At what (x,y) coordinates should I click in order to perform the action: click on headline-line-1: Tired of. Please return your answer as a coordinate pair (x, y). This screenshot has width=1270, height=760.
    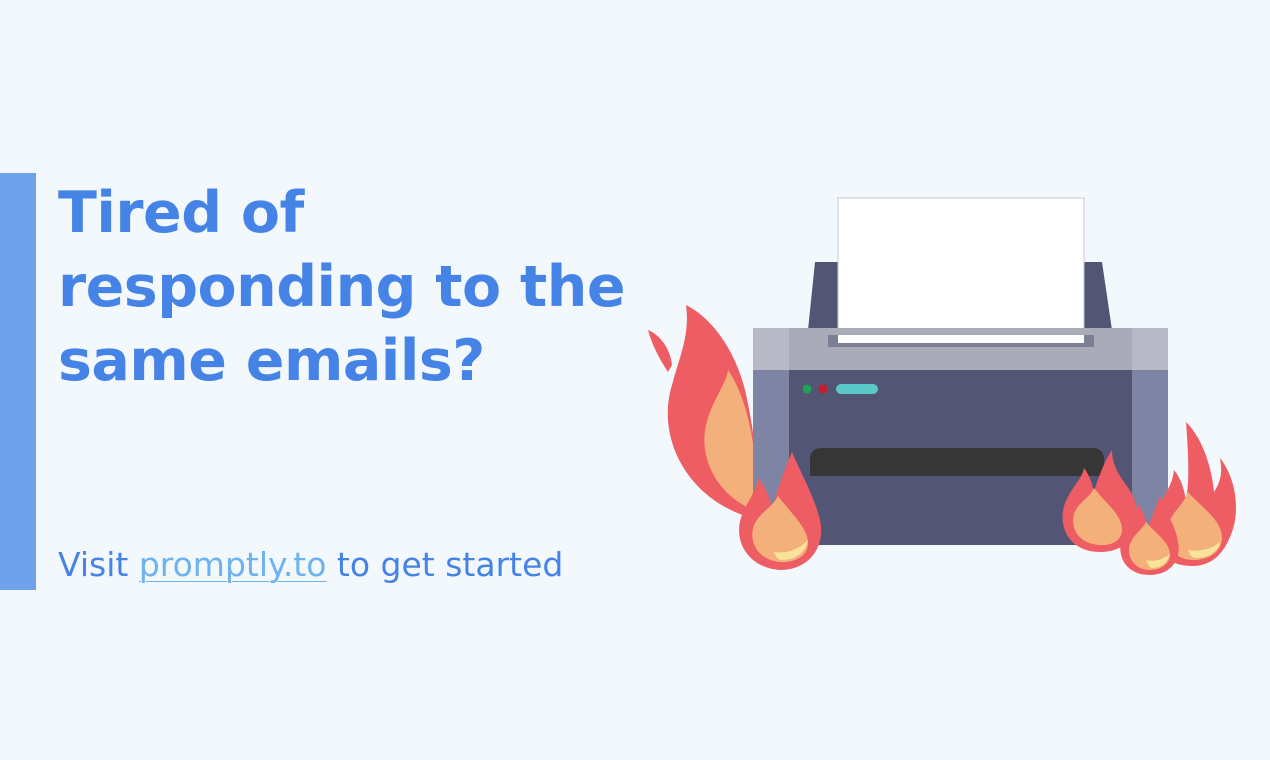
    Looking at the image, I should click on (181, 213).